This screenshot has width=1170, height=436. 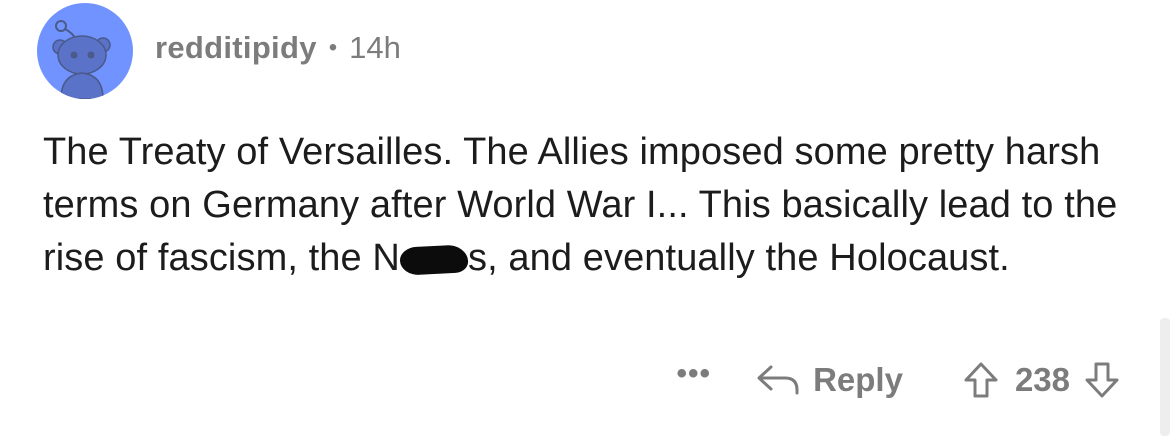 I want to click on comment-header: redditipidy • 14h, so click(x=219, y=51).